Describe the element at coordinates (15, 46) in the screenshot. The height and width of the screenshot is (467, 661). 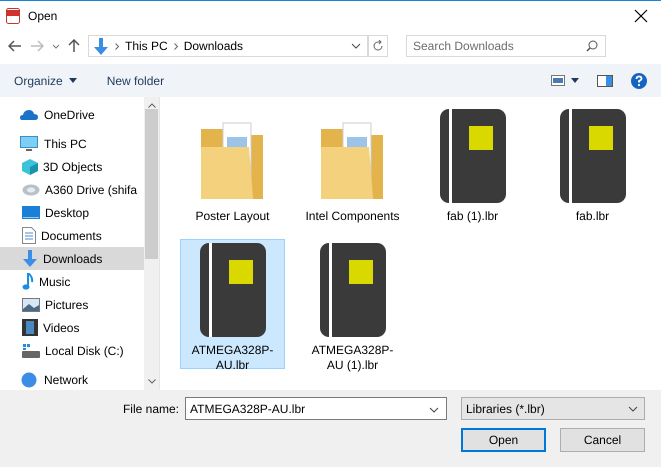
I see `back-button` at that location.